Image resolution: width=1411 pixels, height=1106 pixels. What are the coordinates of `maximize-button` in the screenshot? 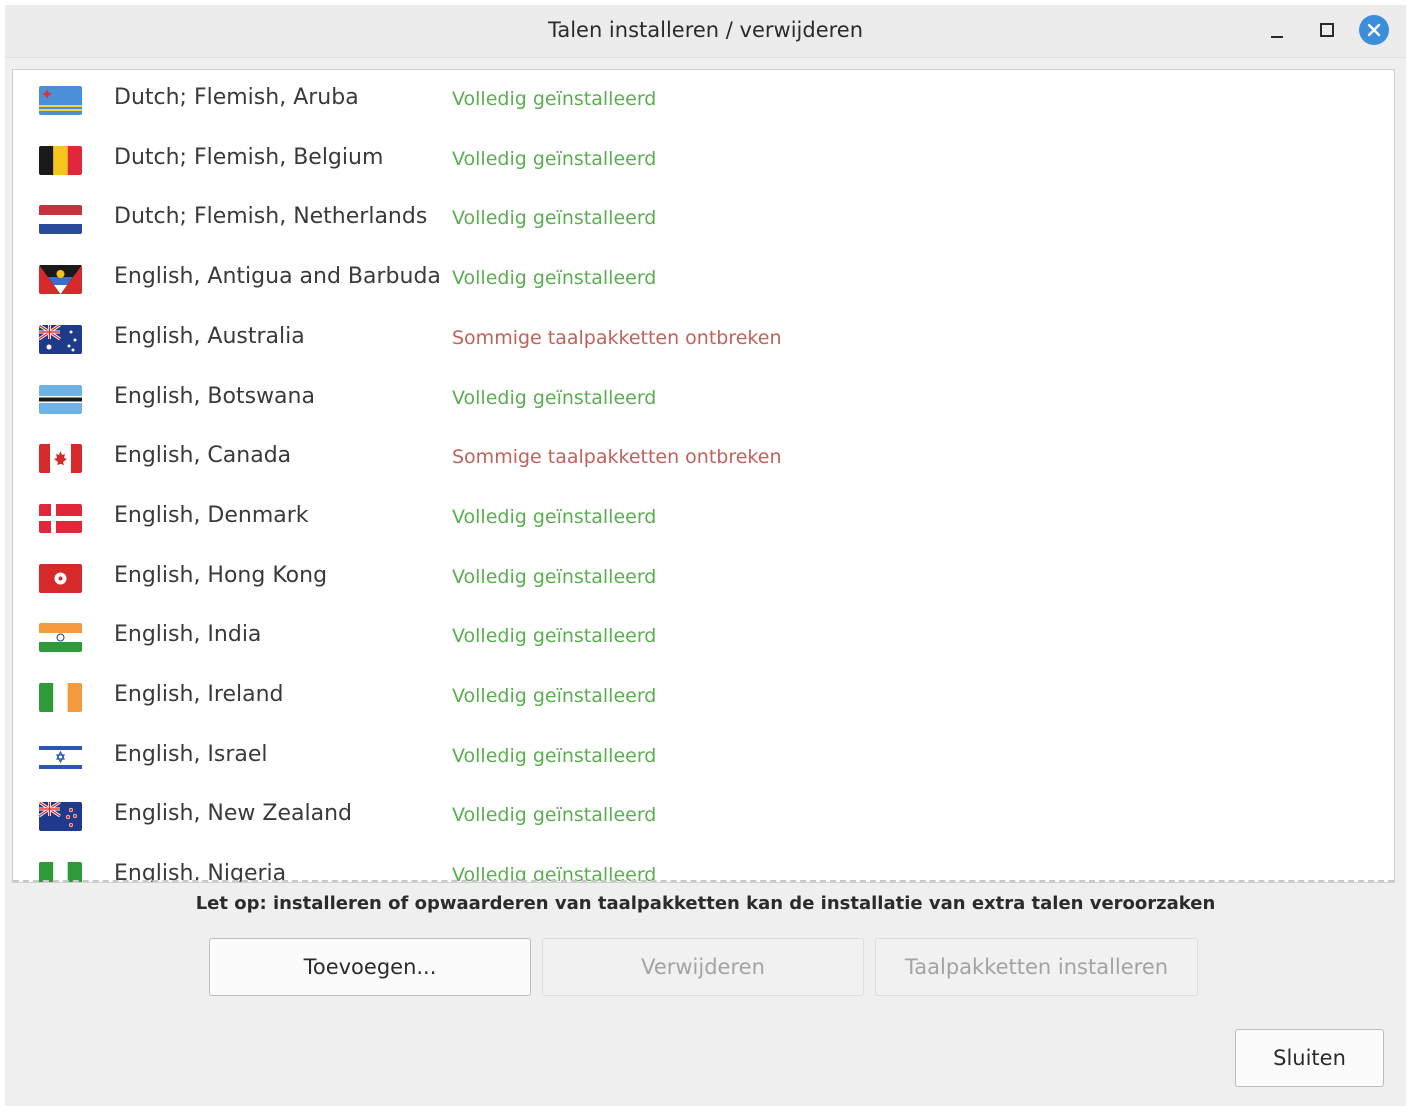 It's located at (1327, 30).